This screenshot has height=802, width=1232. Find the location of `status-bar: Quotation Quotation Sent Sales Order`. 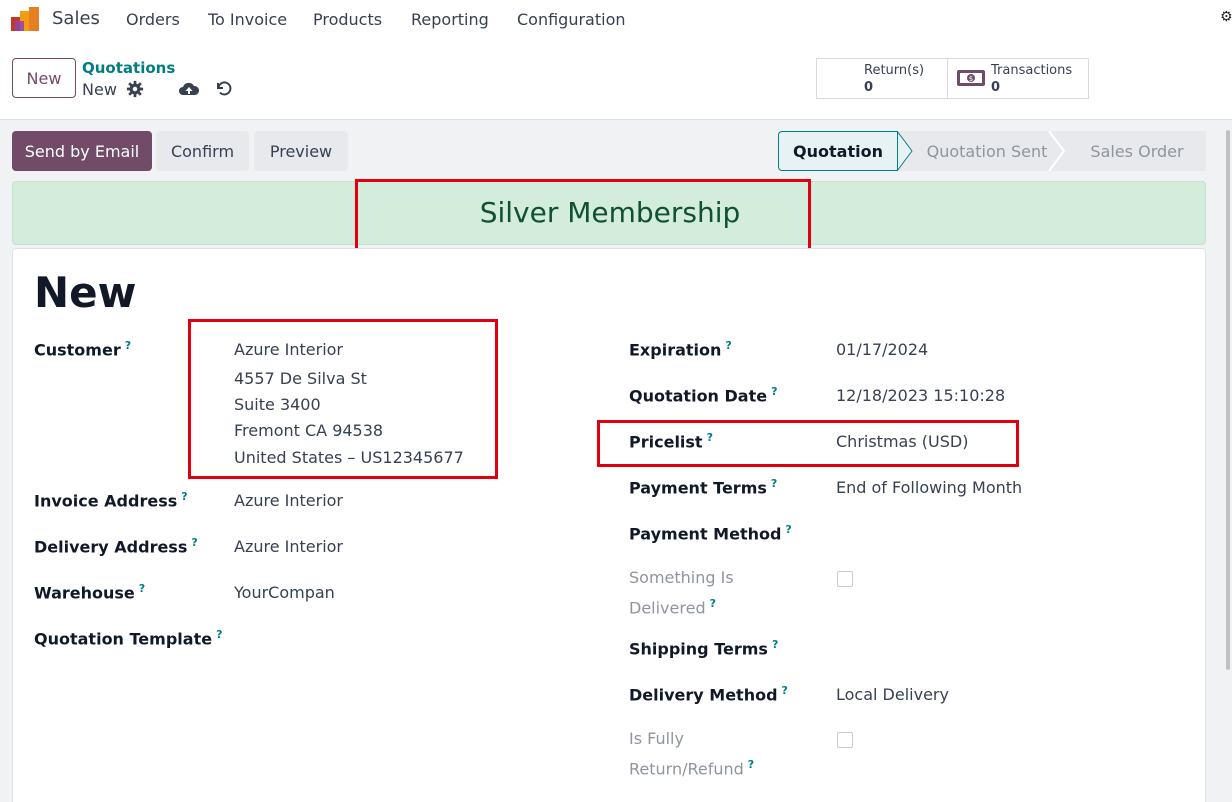

status-bar: Quotation Quotation Sent Sales Order is located at coordinates (992, 151).